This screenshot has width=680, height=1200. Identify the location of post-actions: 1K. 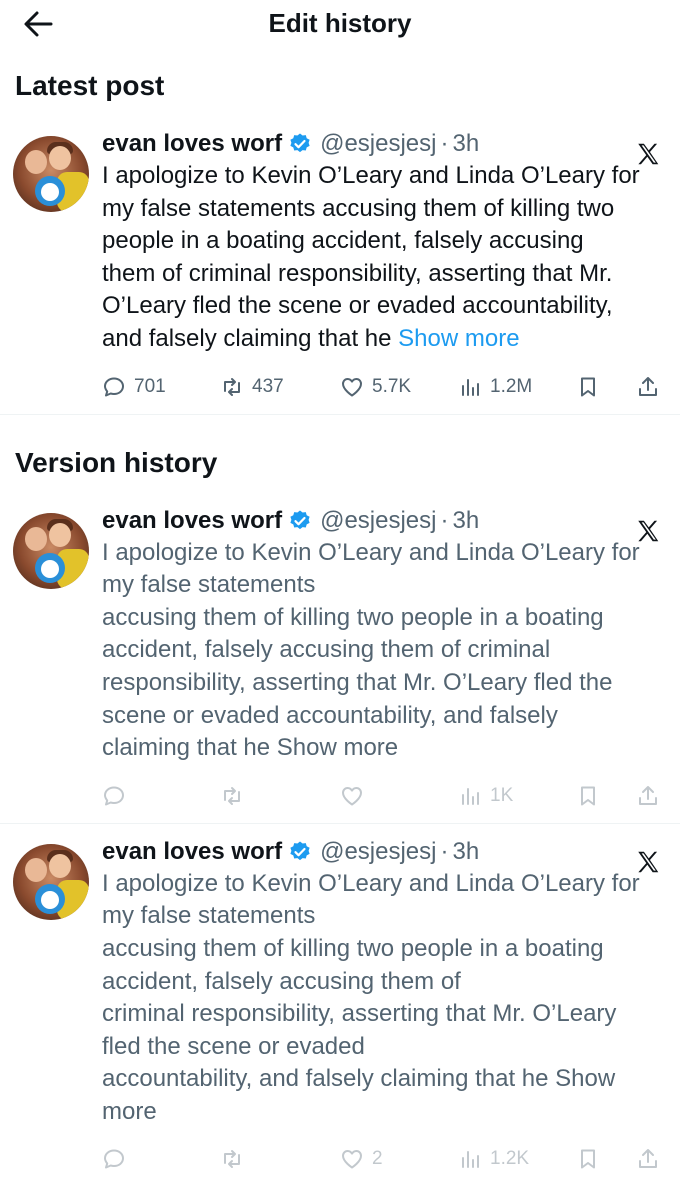
(383, 797).